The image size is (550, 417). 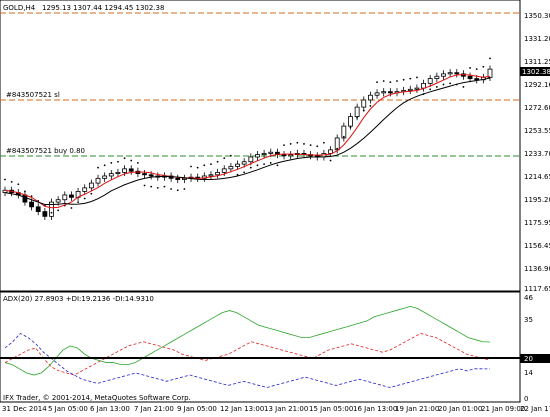 I want to click on time-label: 9 Jan 05:00, so click(x=197, y=409).